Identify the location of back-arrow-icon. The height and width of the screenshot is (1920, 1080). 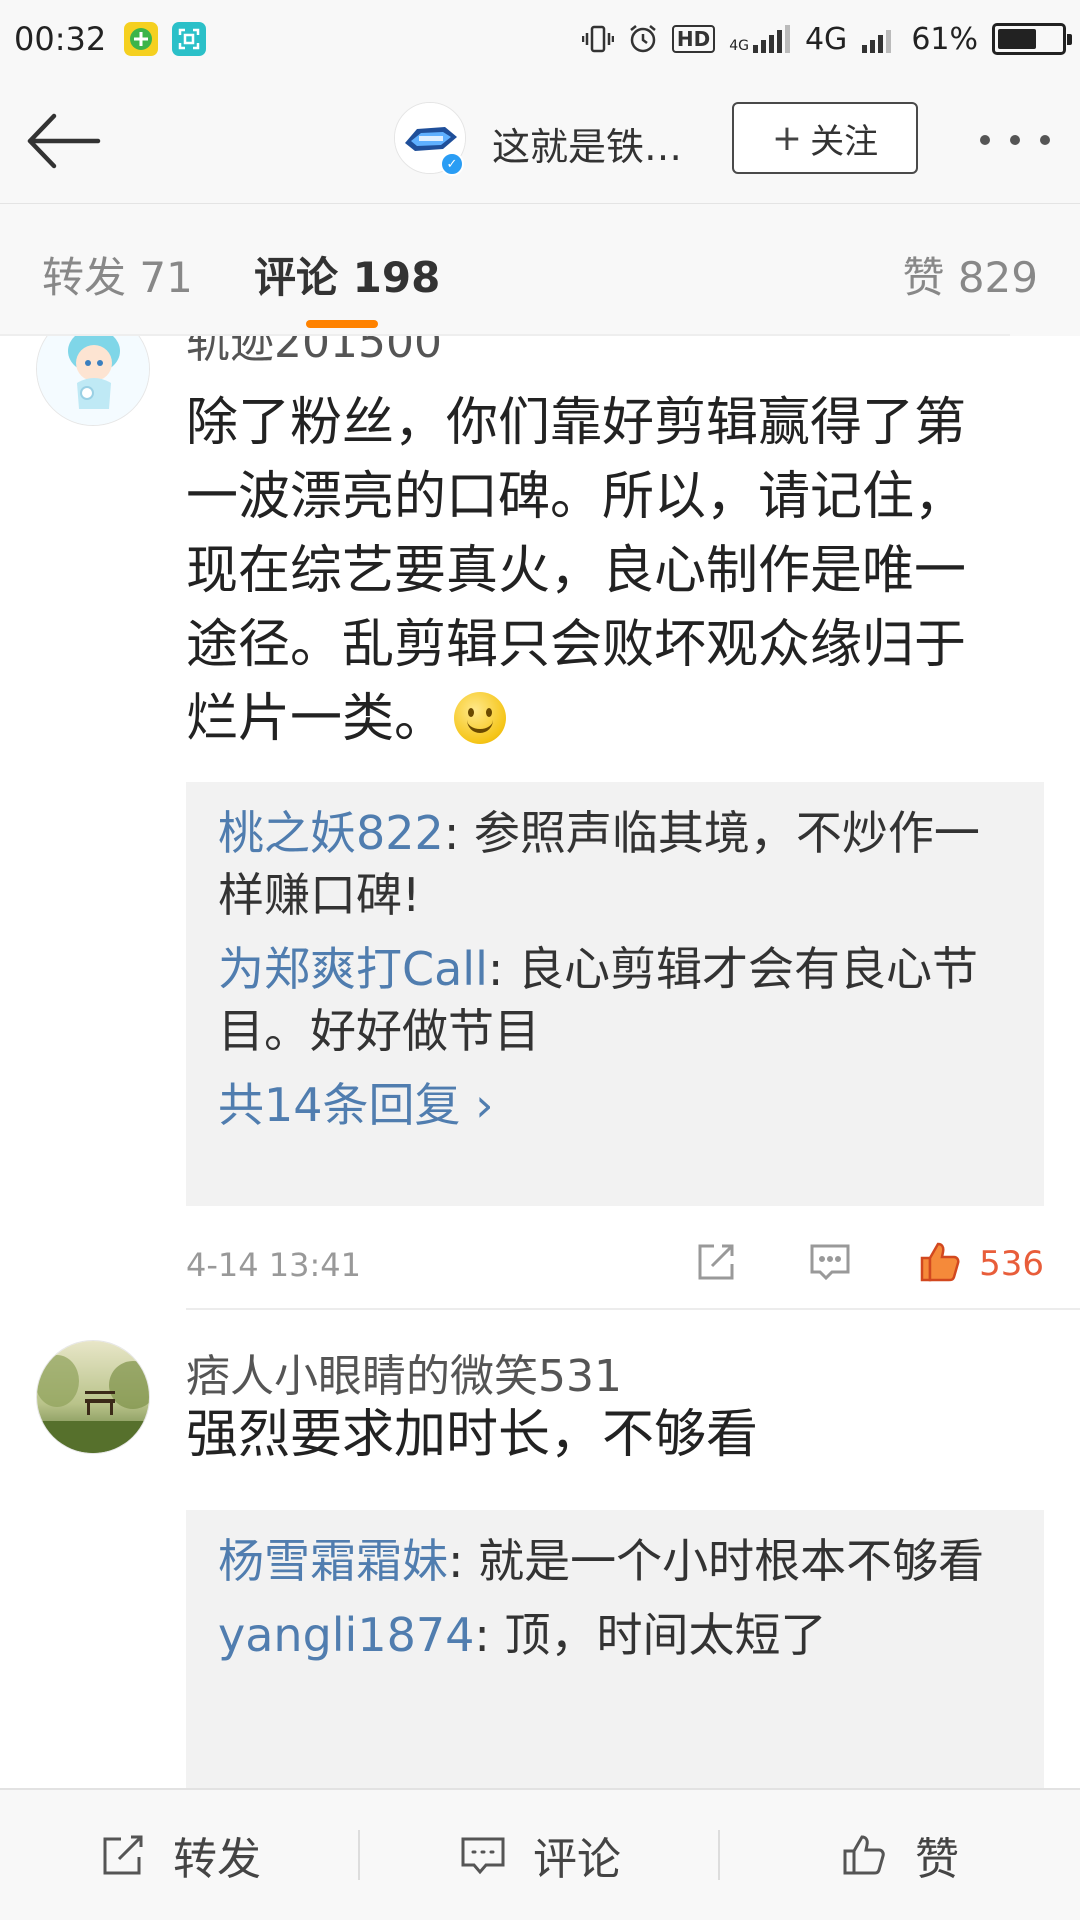
(64, 141).